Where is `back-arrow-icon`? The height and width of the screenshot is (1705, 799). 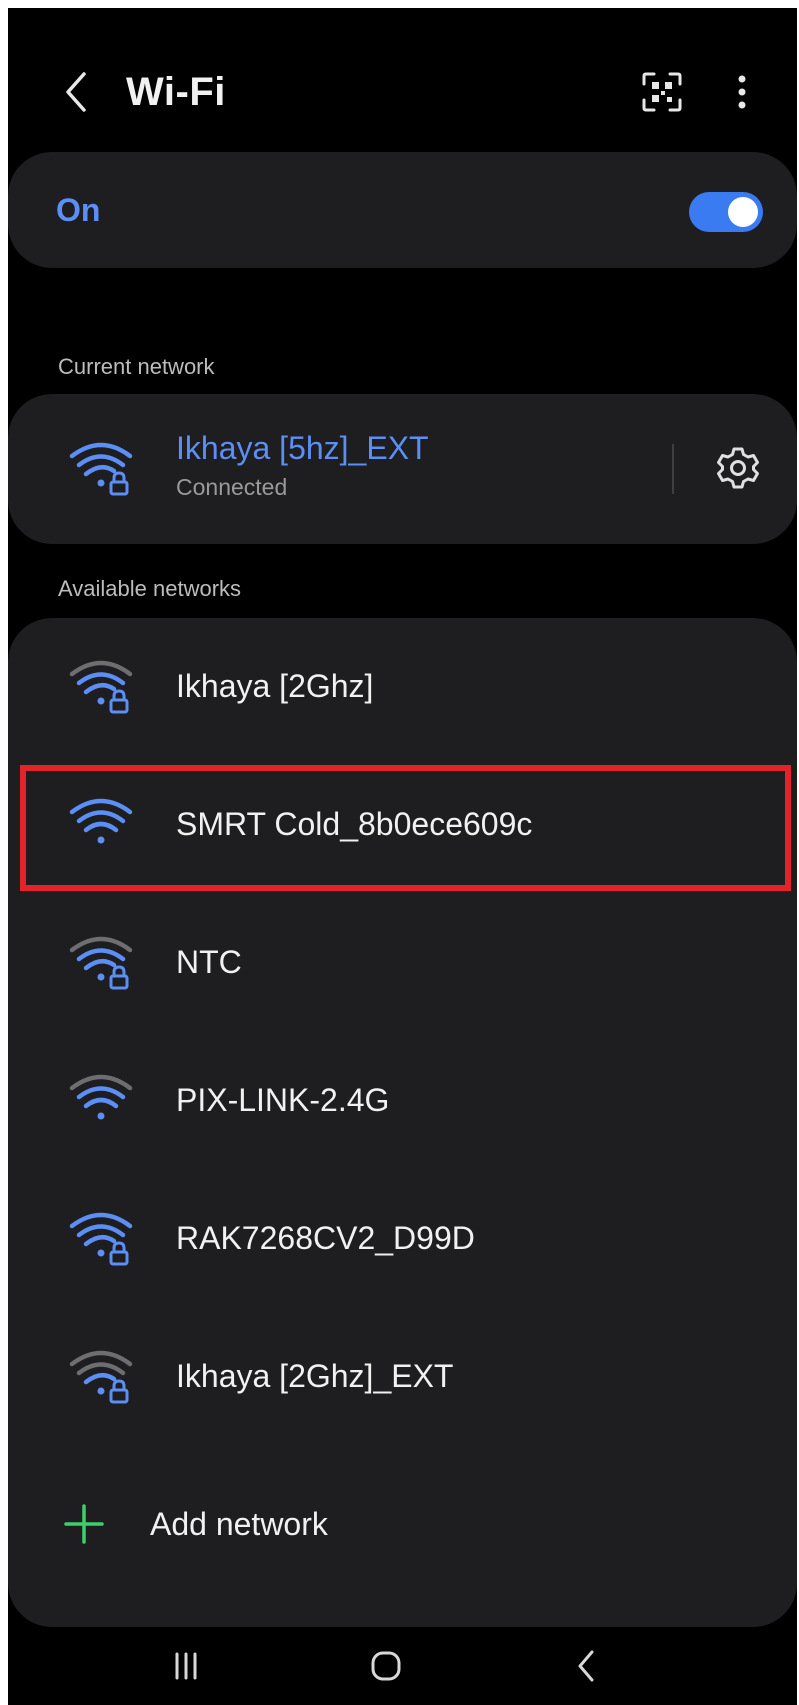
back-arrow-icon is located at coordinates (586, 1666).